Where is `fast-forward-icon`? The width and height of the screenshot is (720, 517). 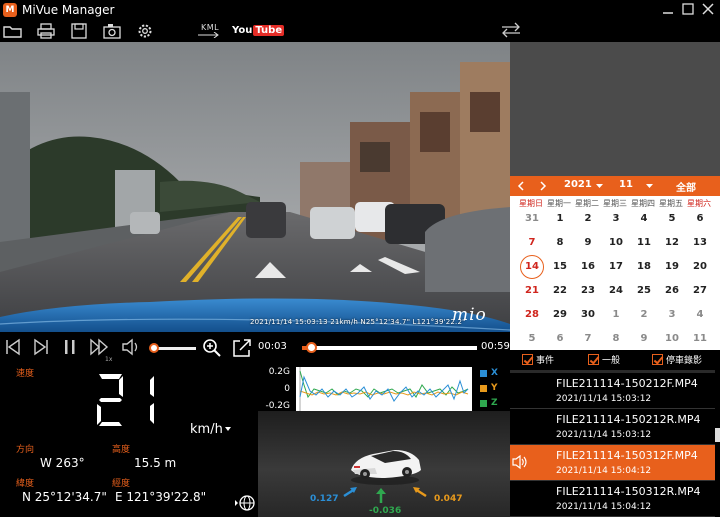 fast-forward-icon is located at coordinates (100, 347).